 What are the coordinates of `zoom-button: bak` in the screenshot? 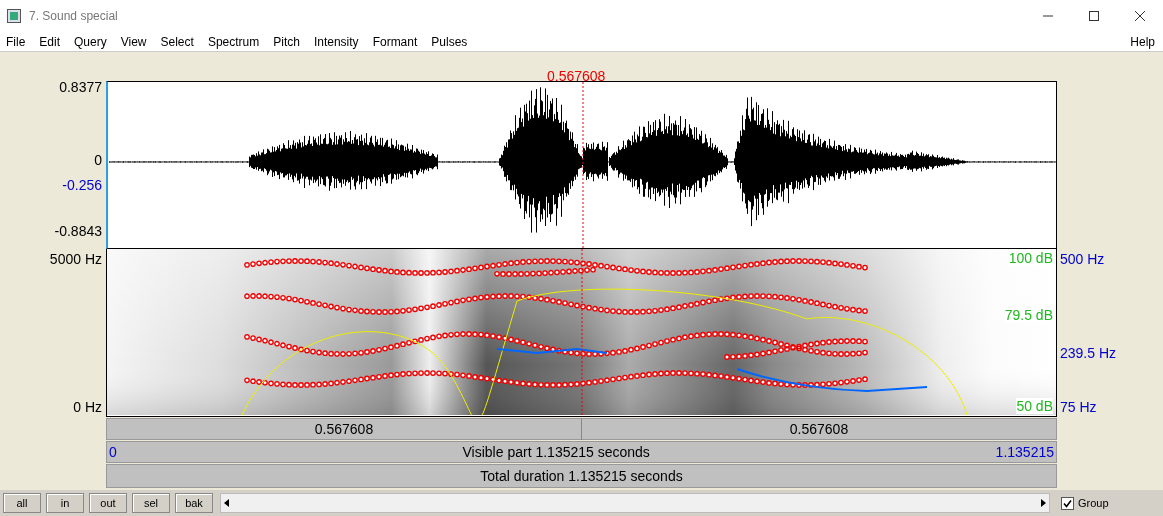 It's located at (194, 503).